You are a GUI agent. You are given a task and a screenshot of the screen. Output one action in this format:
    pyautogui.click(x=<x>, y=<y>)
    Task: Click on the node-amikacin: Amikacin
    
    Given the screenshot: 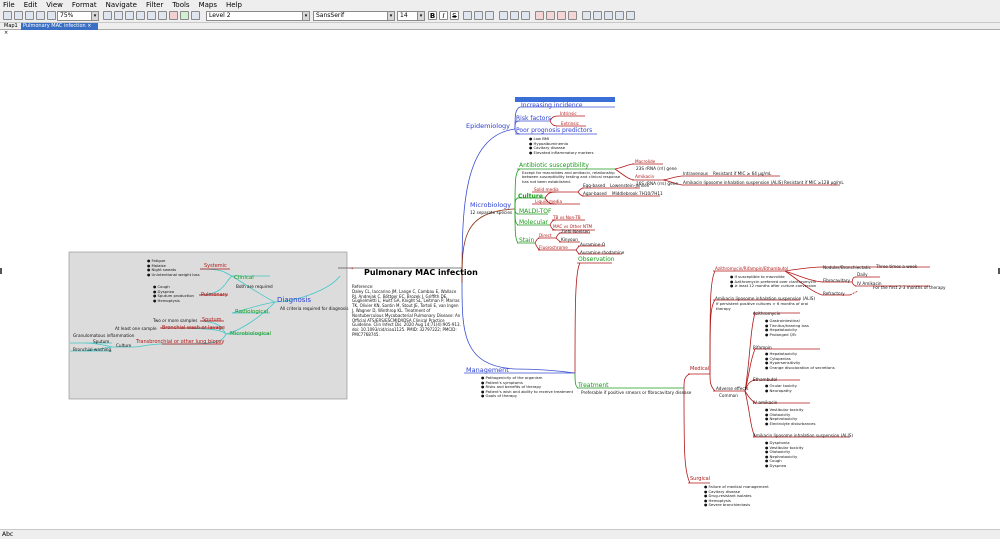 What is the action you would take?
    pyautogui.click(x=644, y=176)
    